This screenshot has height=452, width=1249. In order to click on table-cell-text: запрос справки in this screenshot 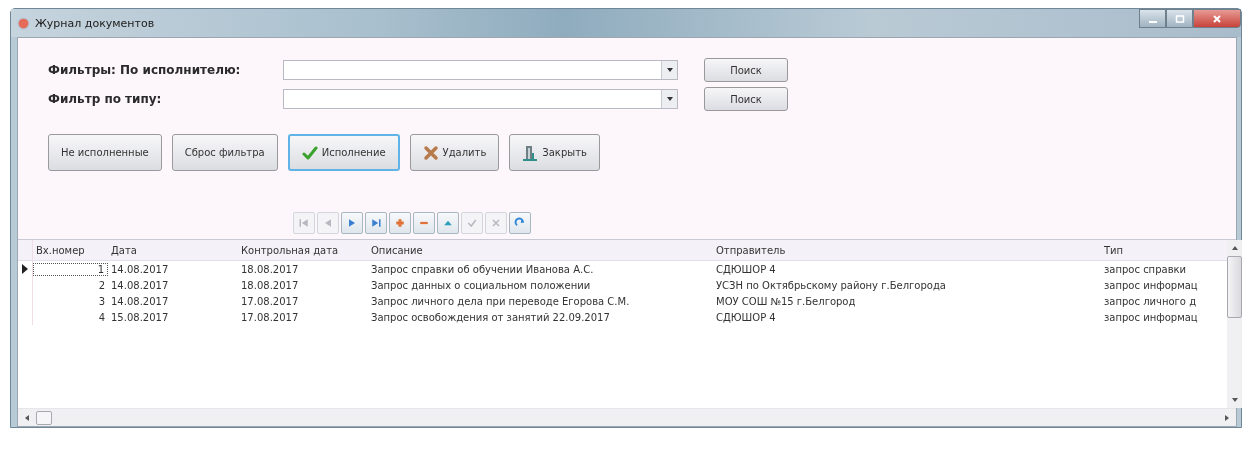, I will do `click(1145, 269)`.